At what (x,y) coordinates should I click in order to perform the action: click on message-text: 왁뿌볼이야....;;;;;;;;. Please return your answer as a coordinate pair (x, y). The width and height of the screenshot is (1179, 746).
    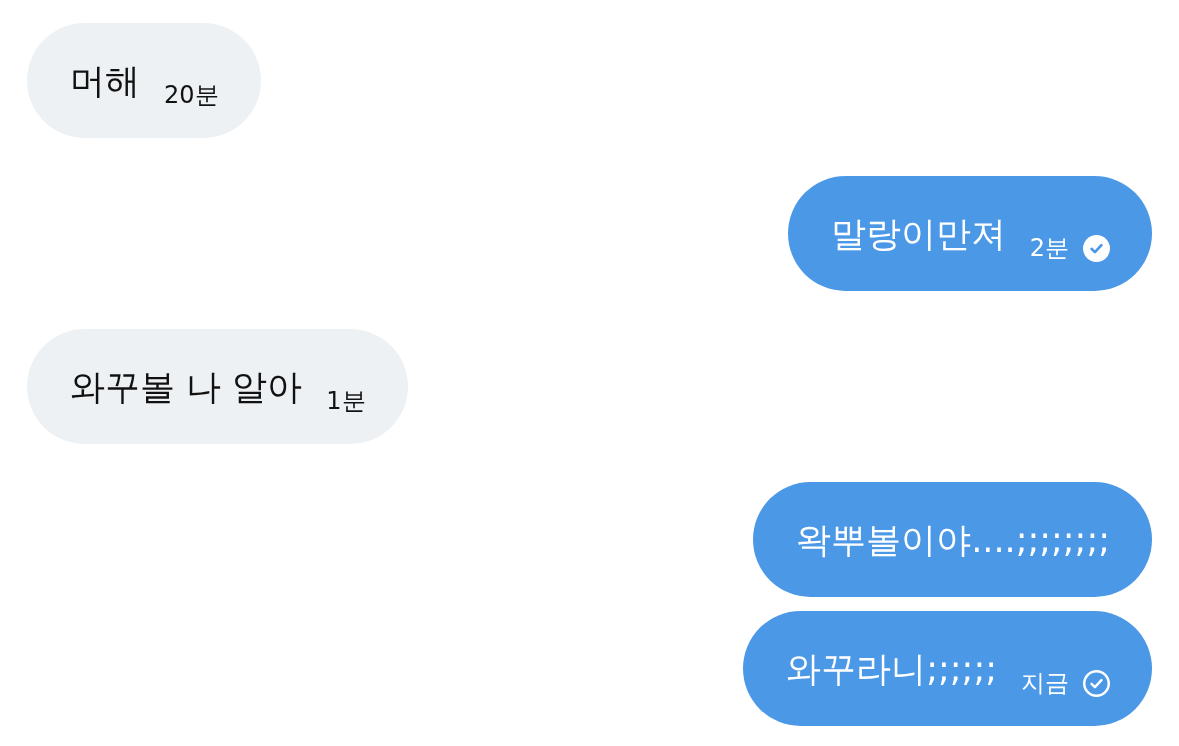
    Looking at the image, I should click on (953, 539).